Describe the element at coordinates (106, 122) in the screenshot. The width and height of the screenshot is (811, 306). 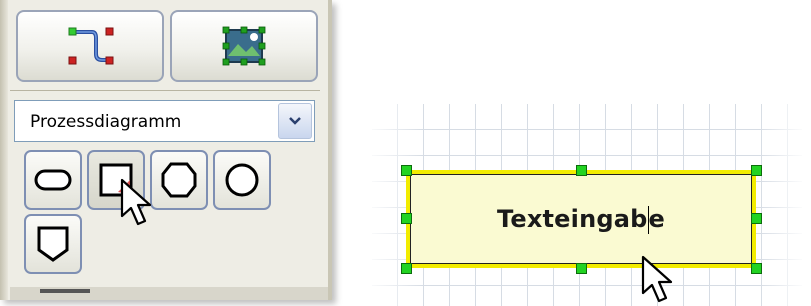
I see `diagram-type-value: Prozessdiagramm` at that location.